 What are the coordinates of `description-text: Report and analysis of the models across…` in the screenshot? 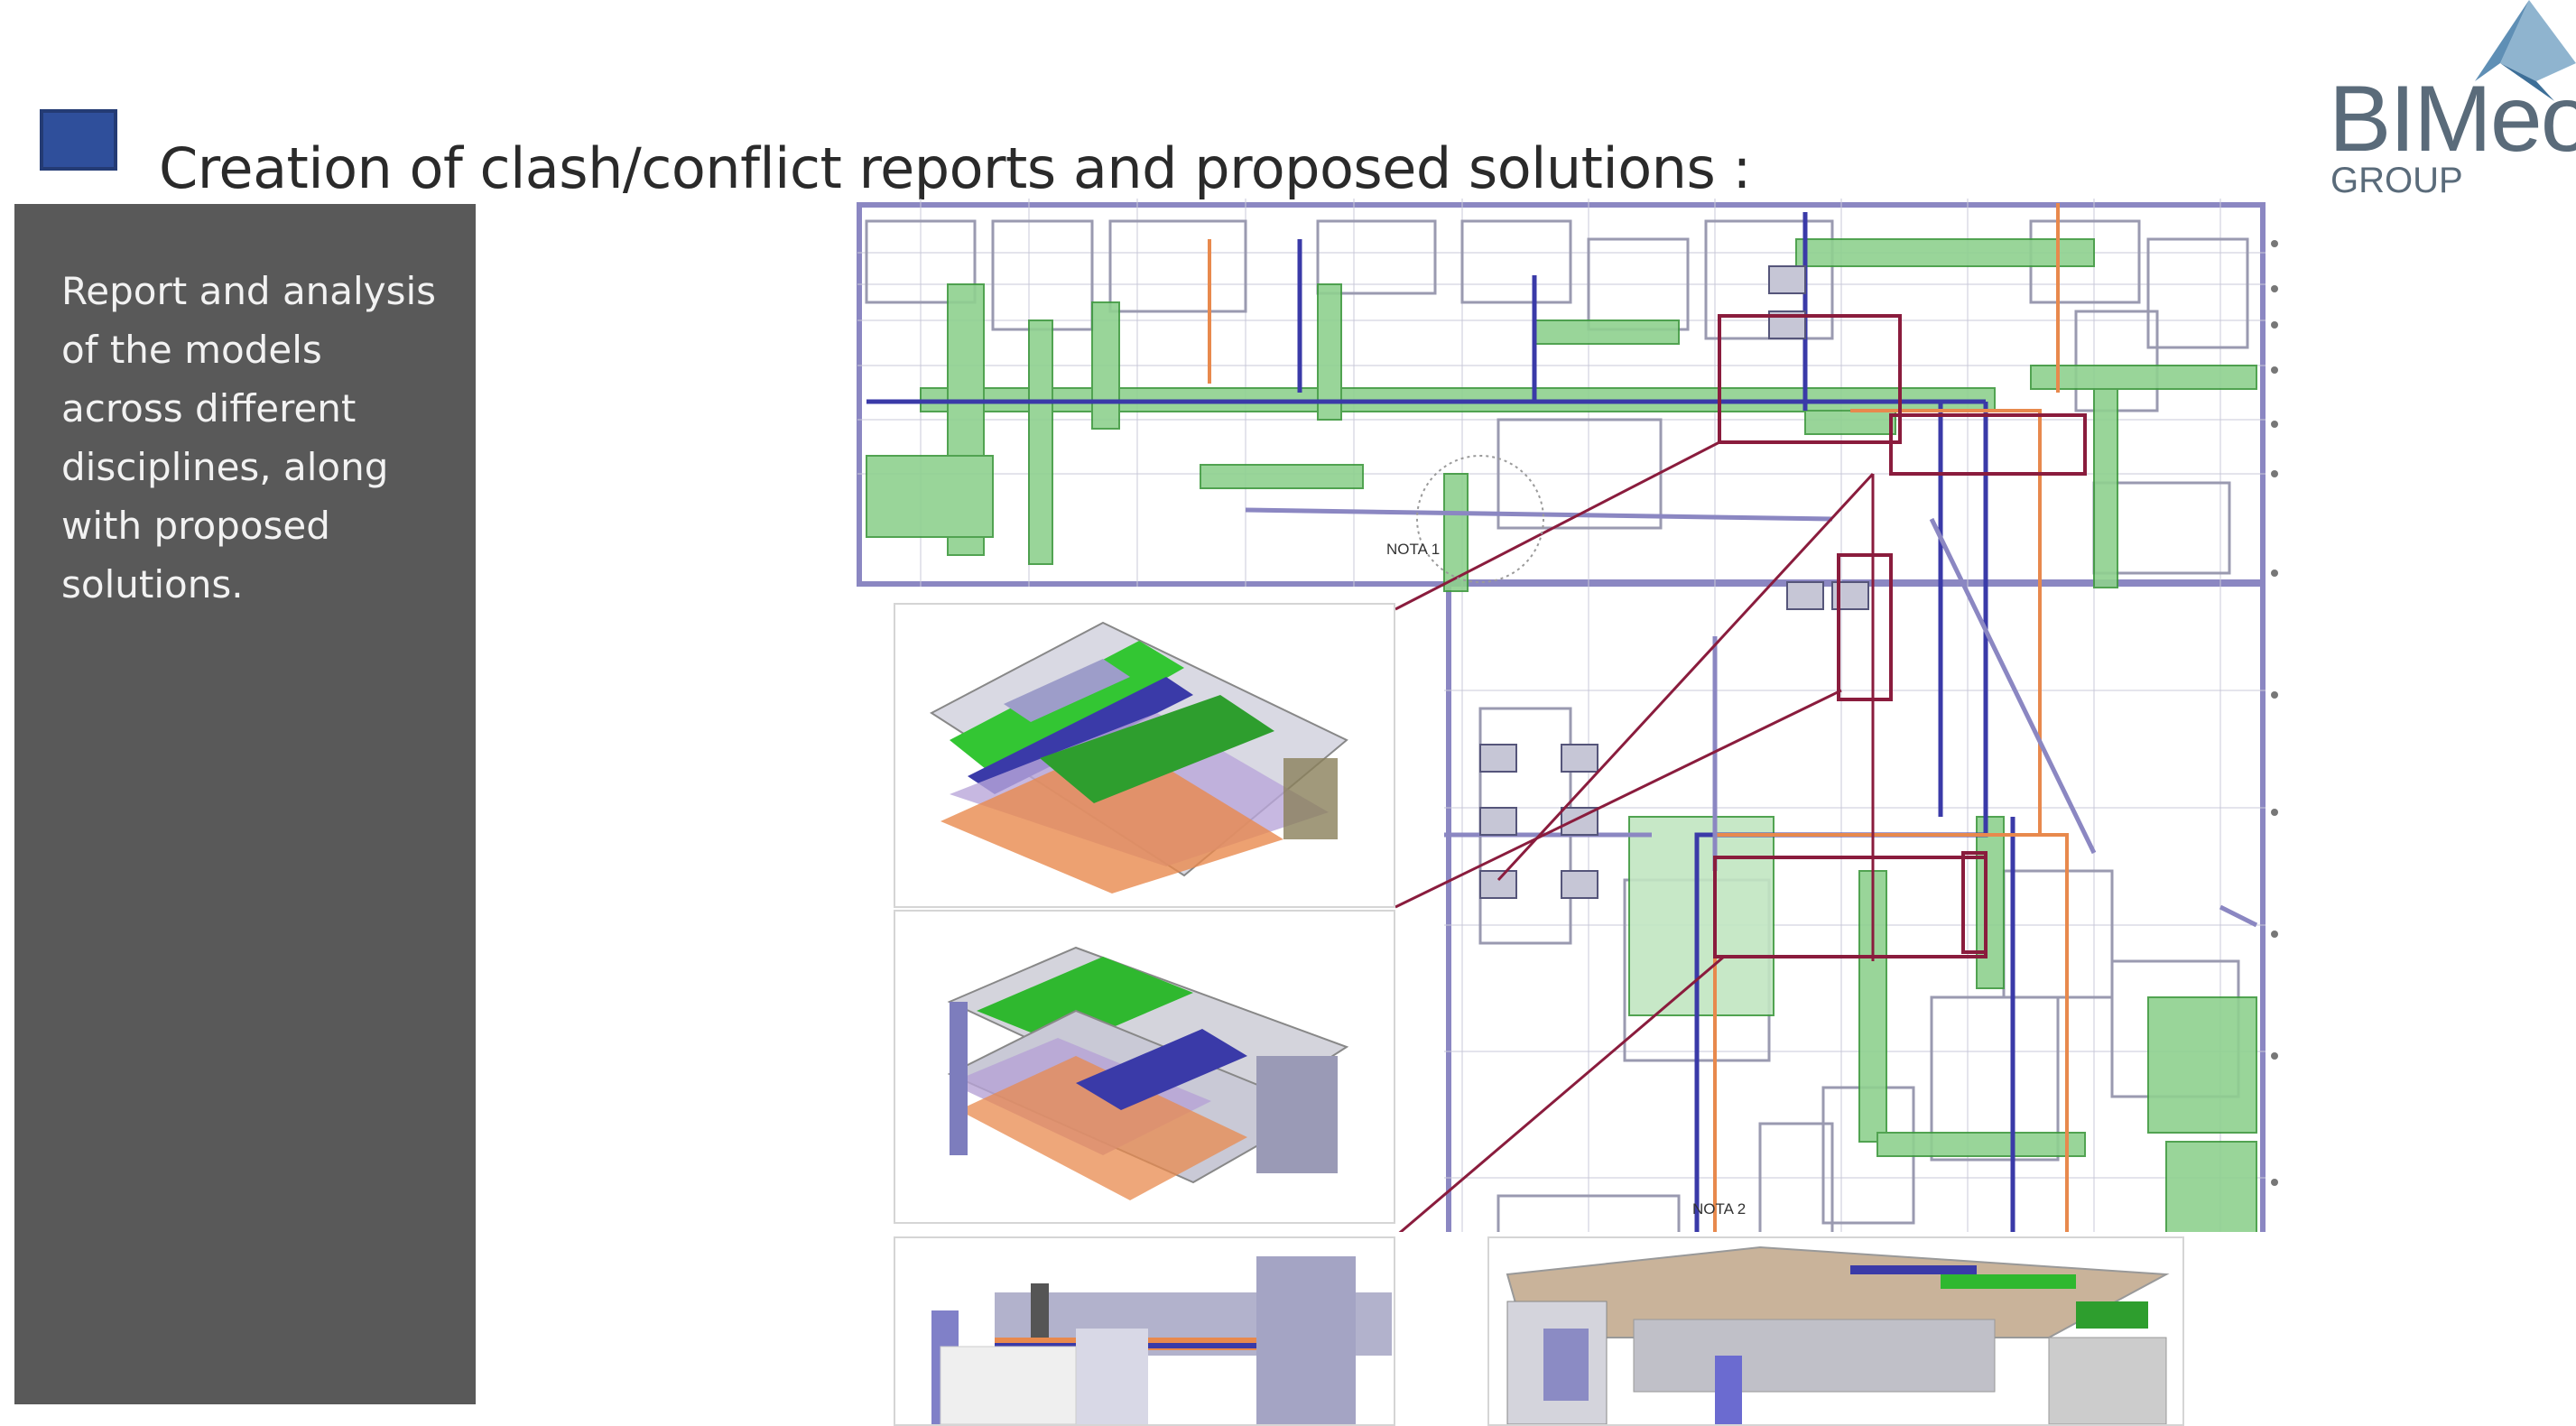 It's located at (248, 438).